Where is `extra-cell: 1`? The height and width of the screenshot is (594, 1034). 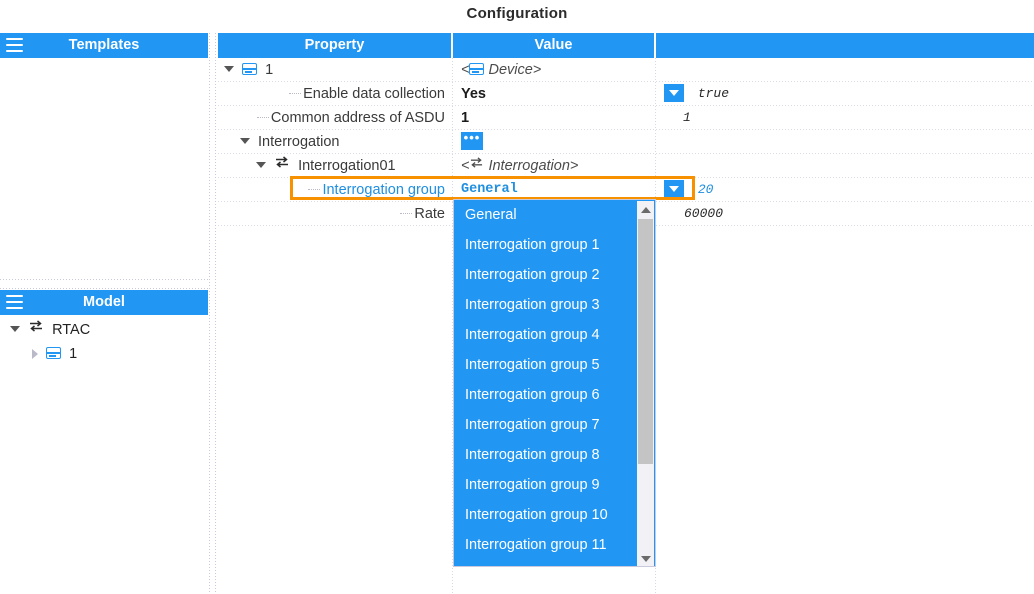
extra-cell: 1 is located at coordinates (841, 118).